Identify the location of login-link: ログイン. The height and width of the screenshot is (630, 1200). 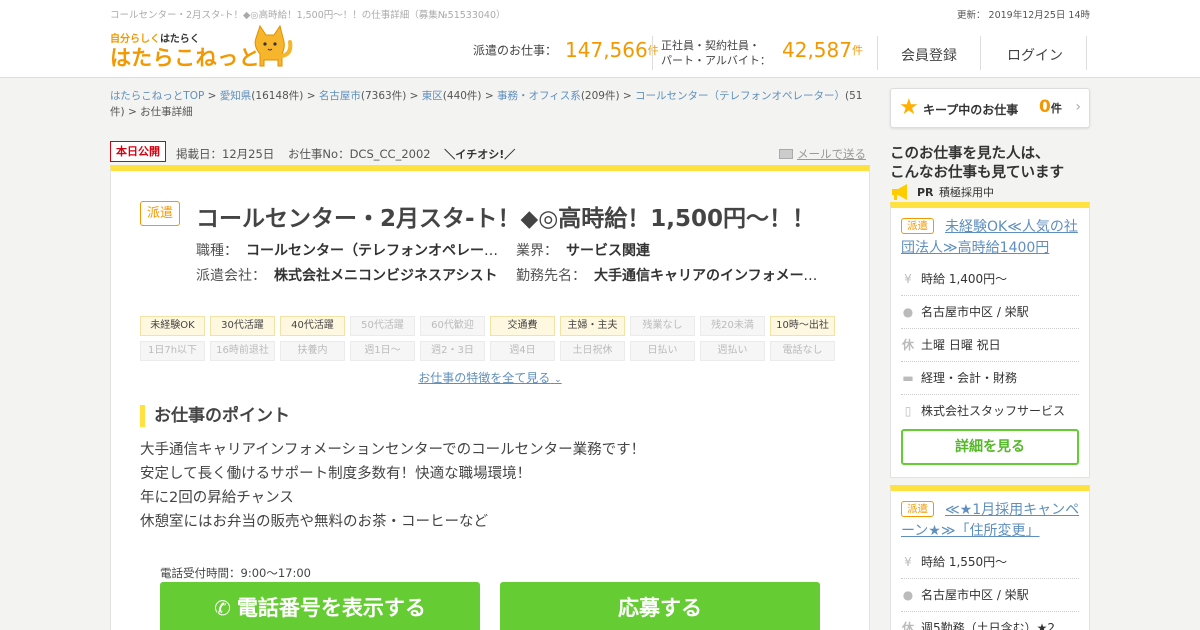
(1035, 55).